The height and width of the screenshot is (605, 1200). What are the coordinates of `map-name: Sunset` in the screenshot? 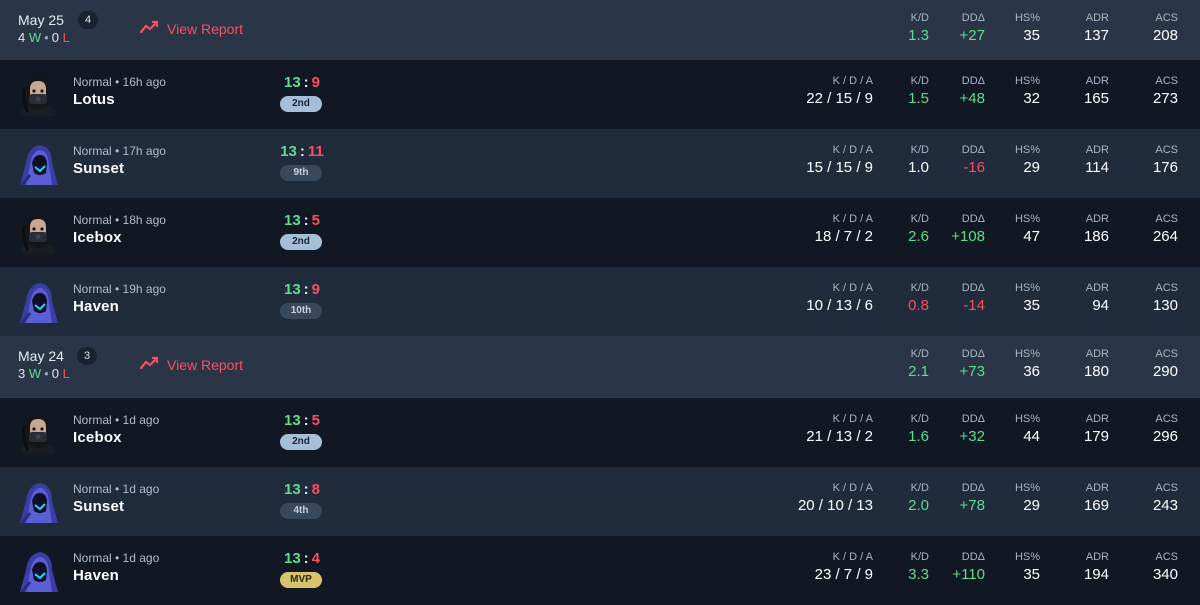 It's located at (99, 168).